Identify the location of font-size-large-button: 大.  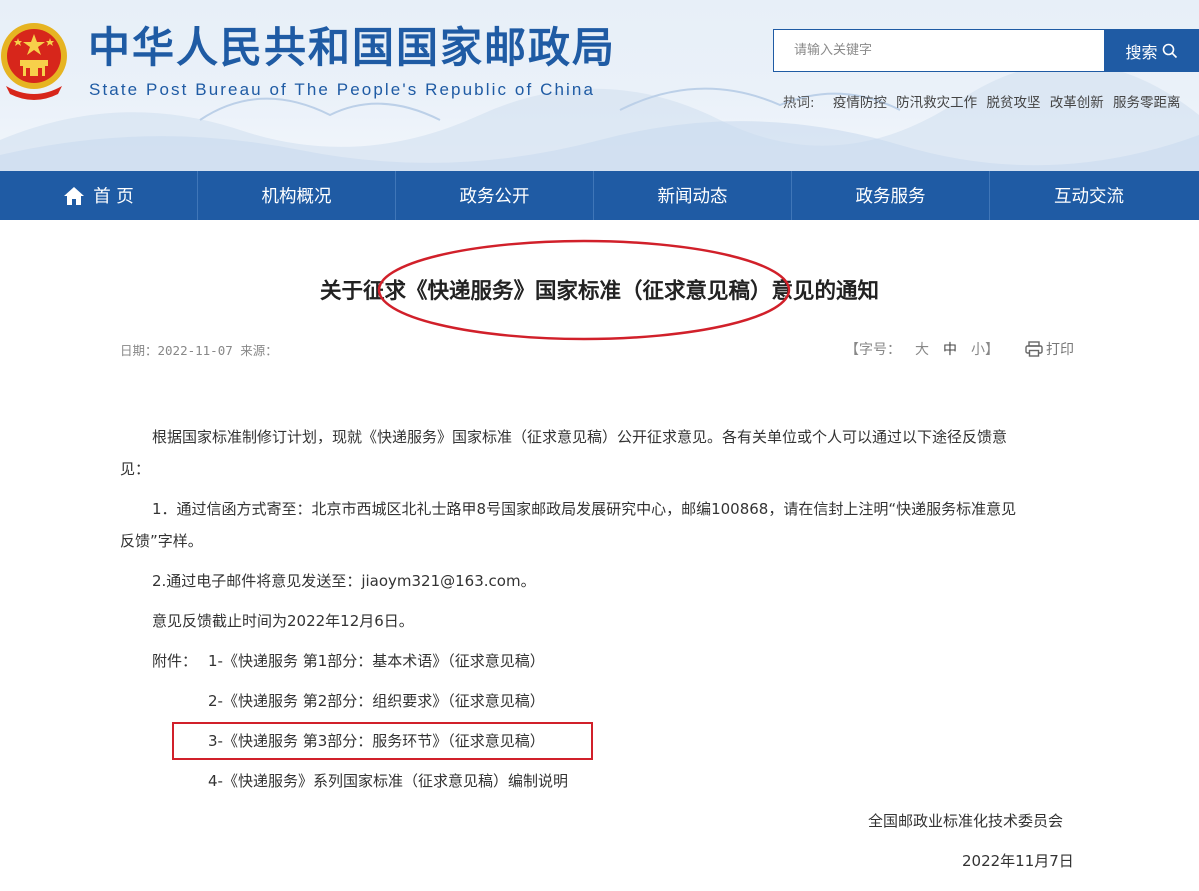
(922, 349).